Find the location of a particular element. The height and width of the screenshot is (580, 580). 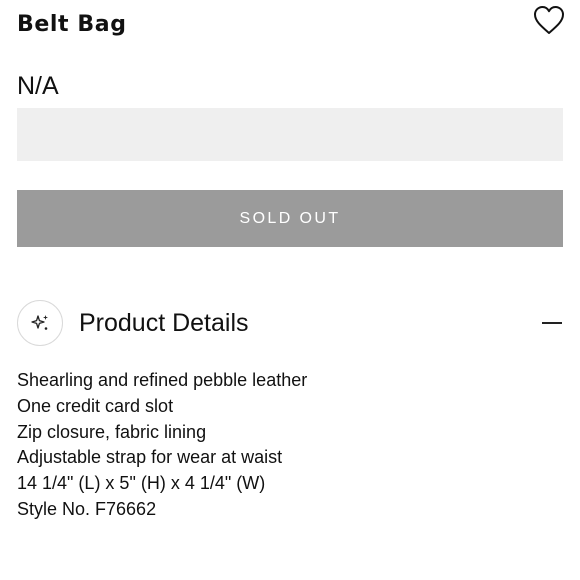

favorite-button is located at coordinates (549, 20).